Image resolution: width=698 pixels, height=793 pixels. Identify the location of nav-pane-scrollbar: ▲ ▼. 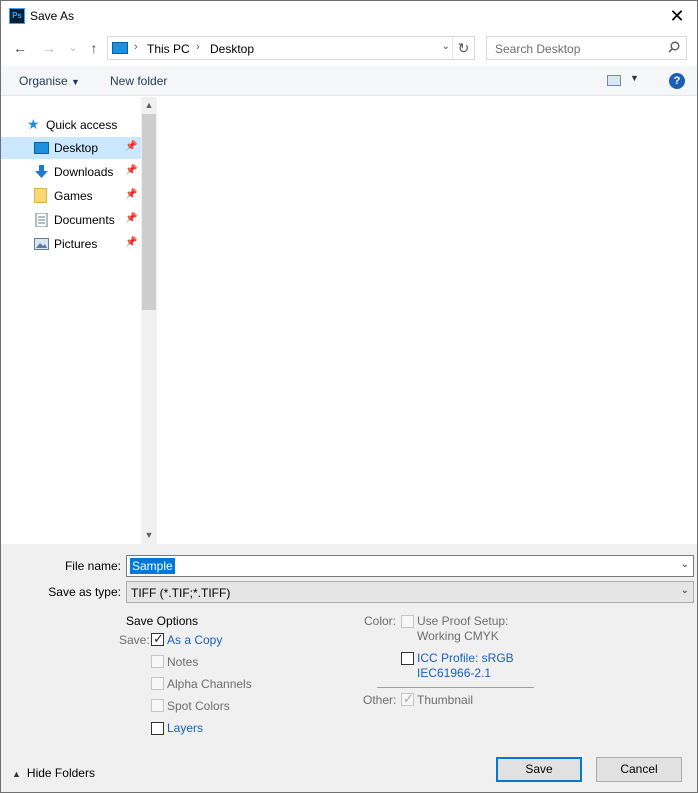
(149, 320).